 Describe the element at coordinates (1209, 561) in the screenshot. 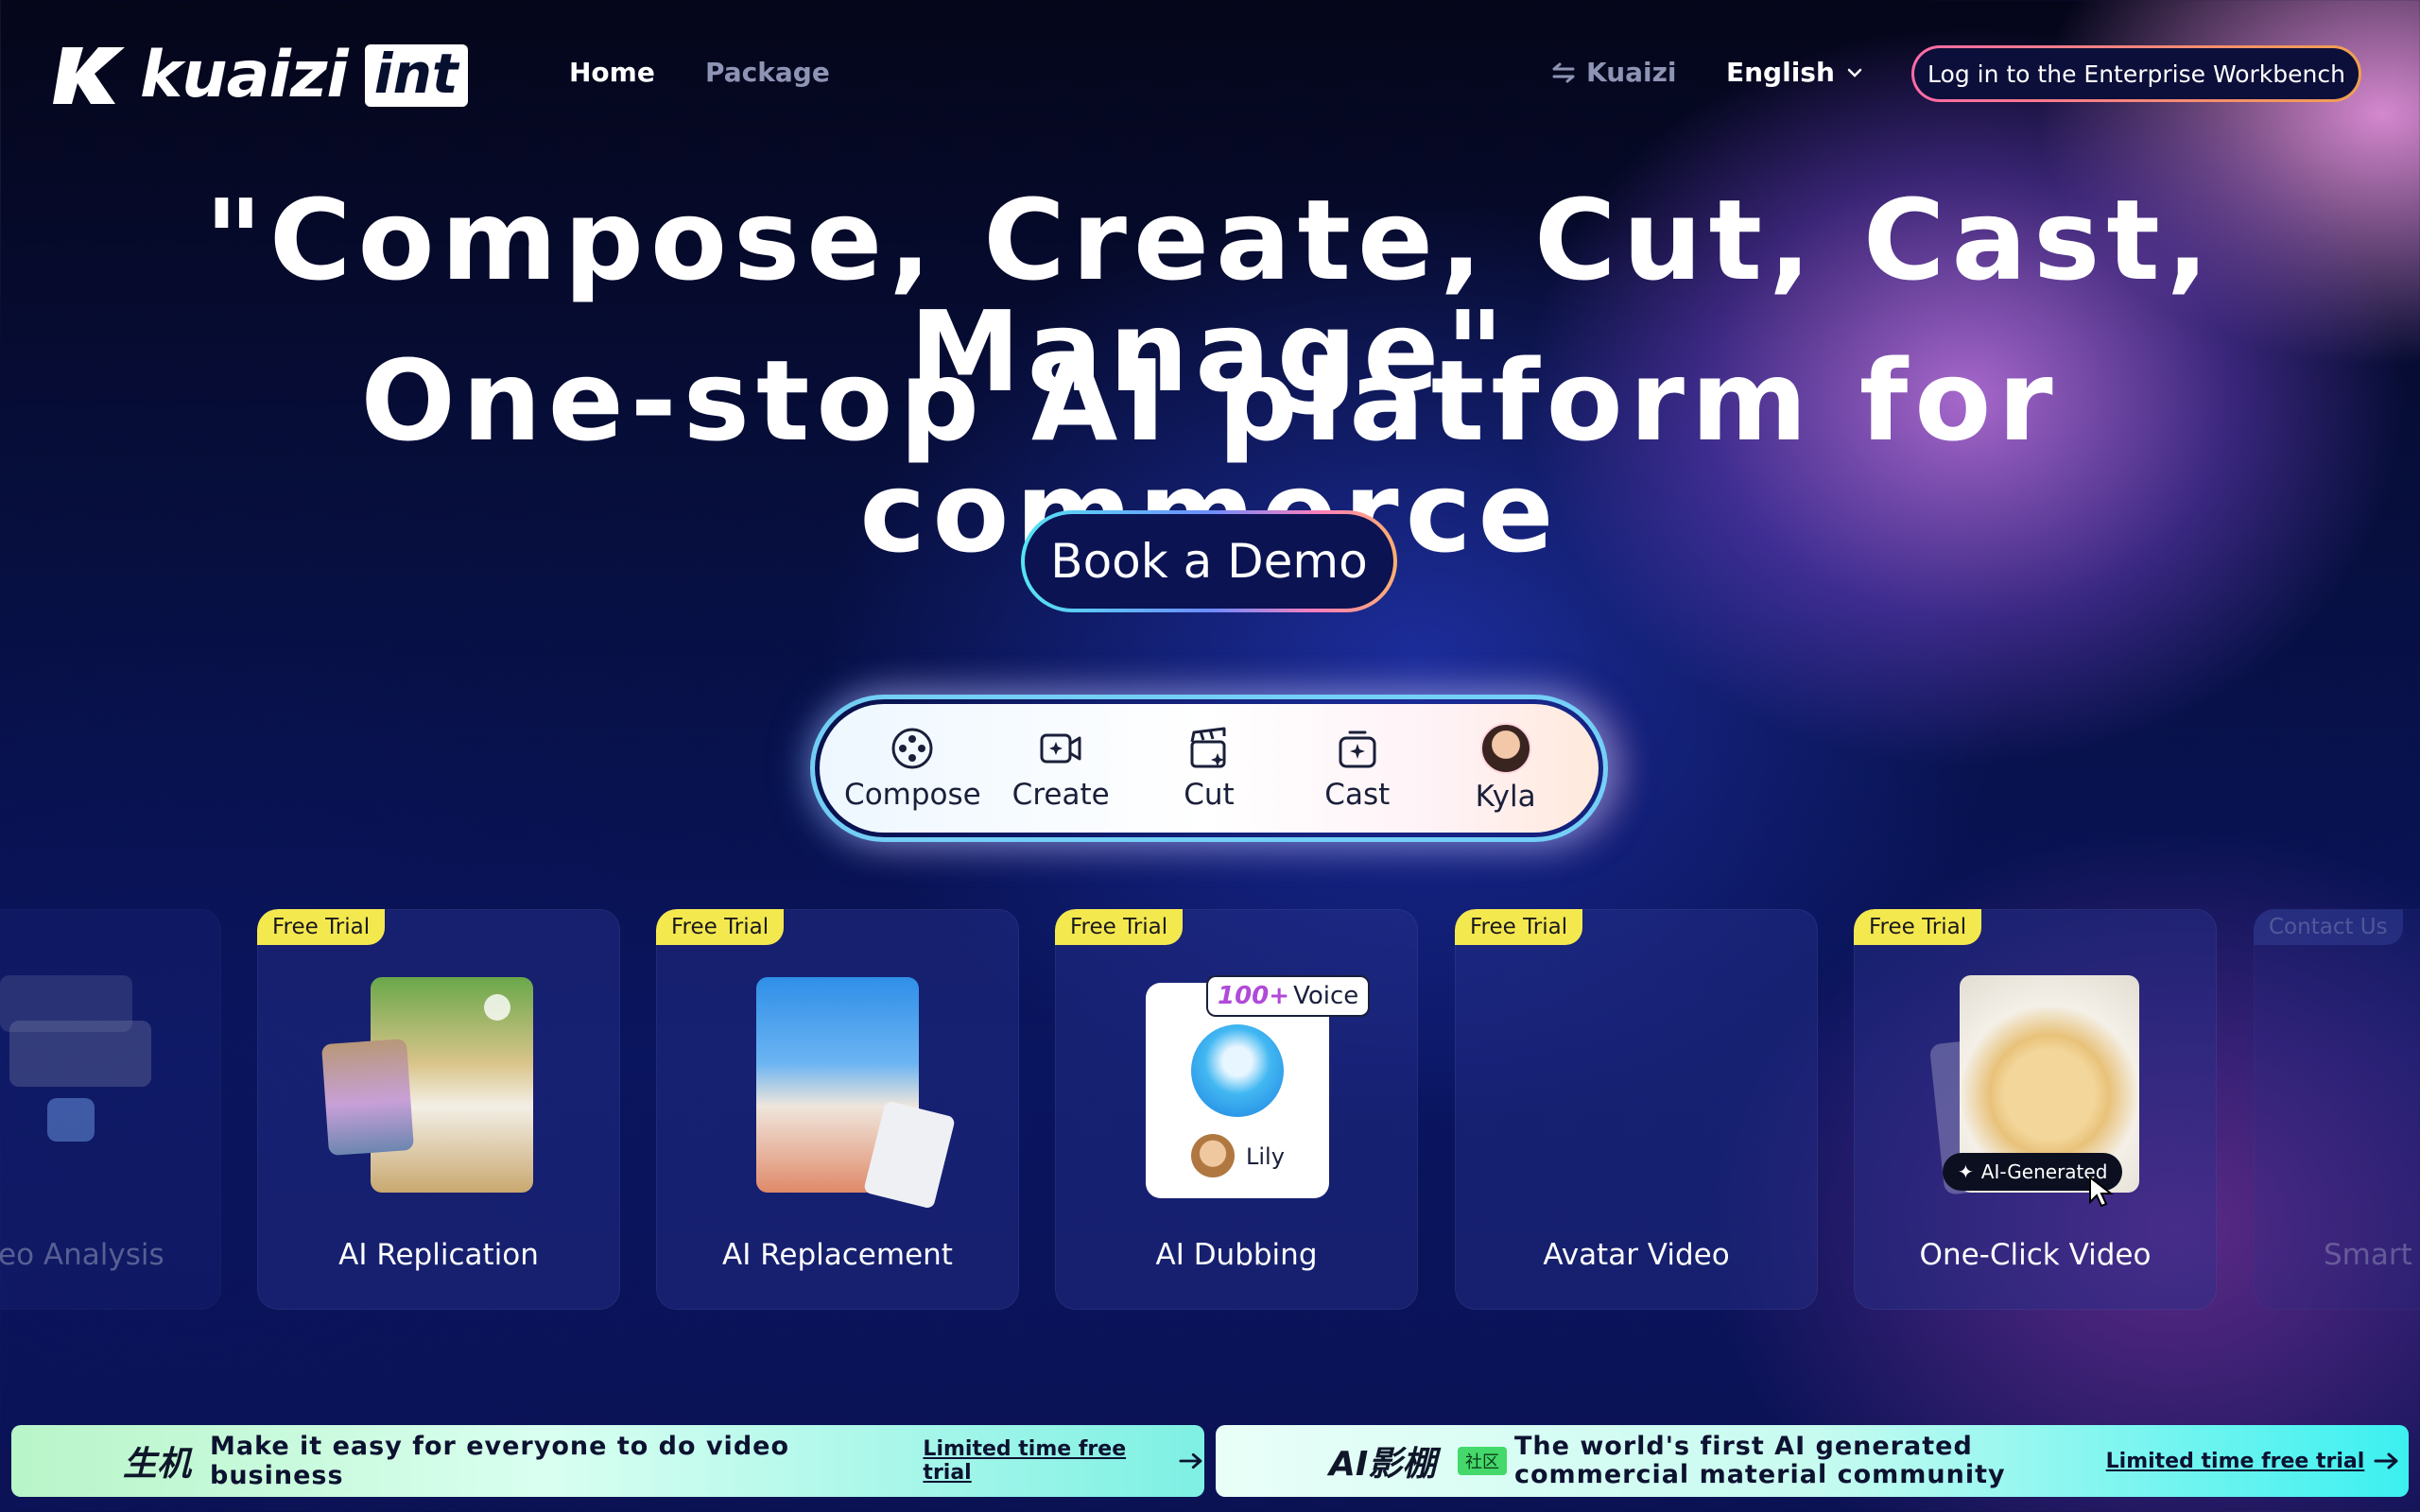

I see `book-demo-button: Book a Demo` at that location.